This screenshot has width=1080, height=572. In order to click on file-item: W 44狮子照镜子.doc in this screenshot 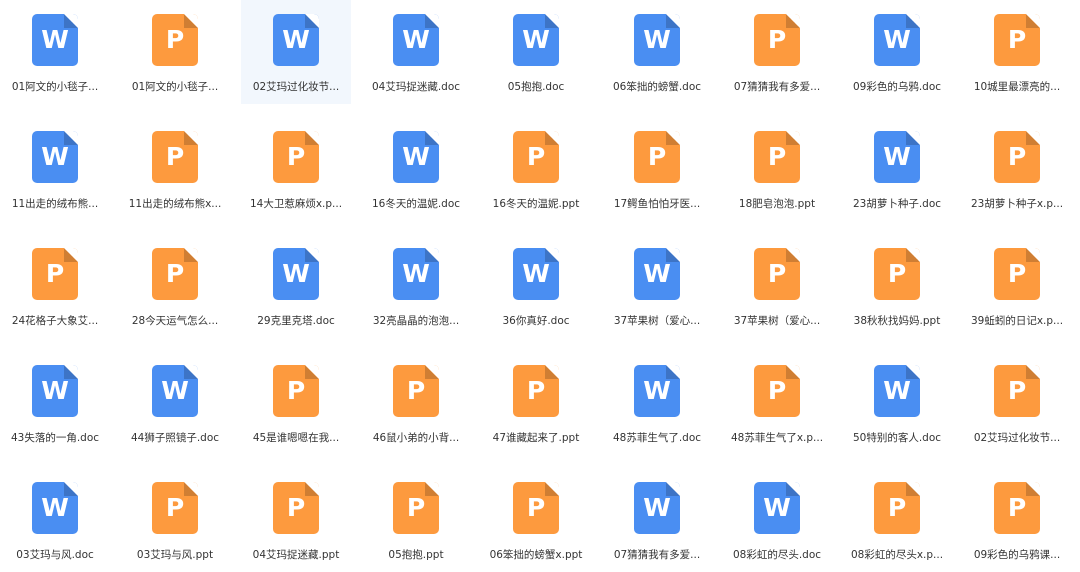, I will do `click(175, 403)`.